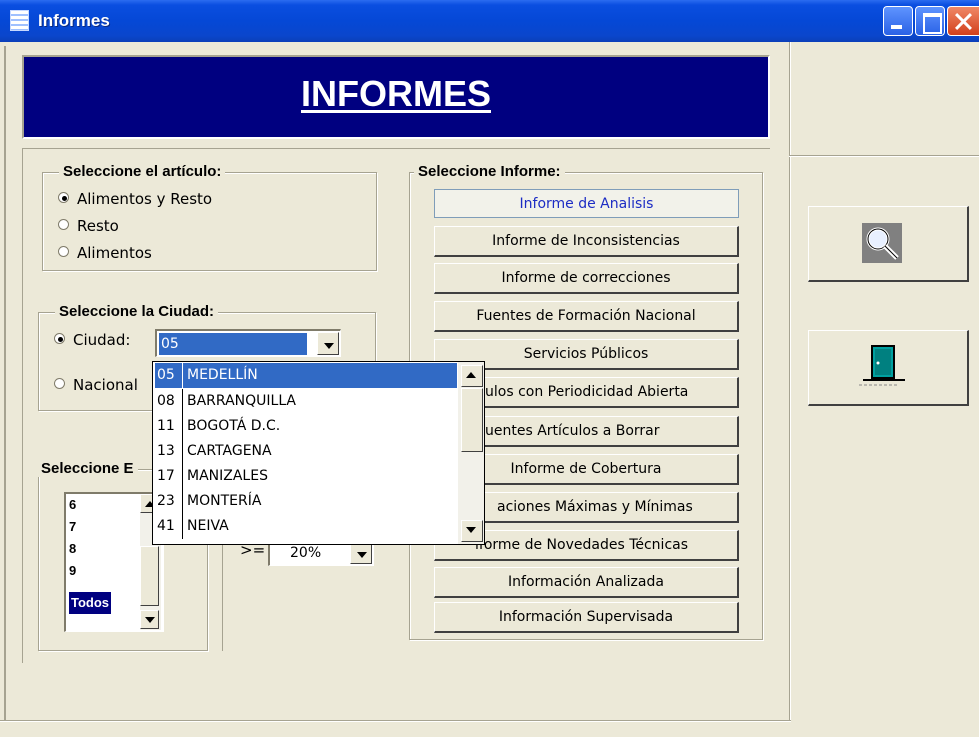 Image resolution: width=979 pixels, height=737 pixels. What do you see at coordinates (882, 365) in the screenshot?
I see `exit-door-icon` at bounding box center [882, 365].